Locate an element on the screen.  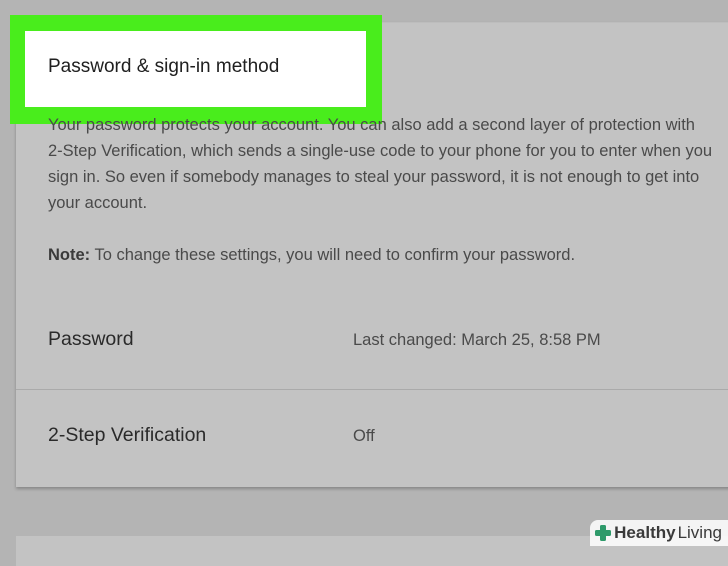
watermark-living: Living is located at coordinates (699, 532).